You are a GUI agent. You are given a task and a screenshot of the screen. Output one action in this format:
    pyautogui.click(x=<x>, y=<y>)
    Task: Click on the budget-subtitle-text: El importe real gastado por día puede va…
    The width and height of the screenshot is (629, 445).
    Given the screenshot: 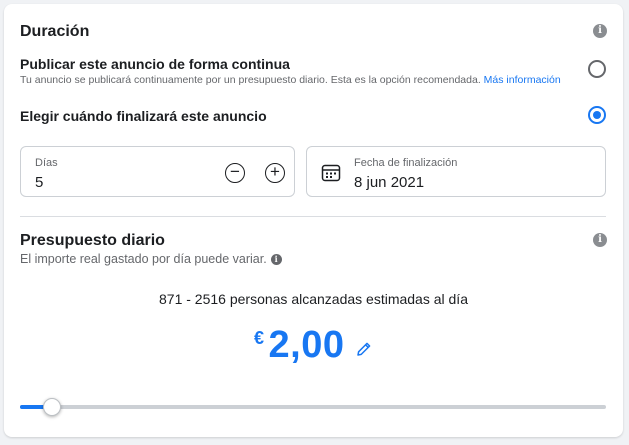 What is the action you would take?
    pyautogui.click(x=143, y=259)
    